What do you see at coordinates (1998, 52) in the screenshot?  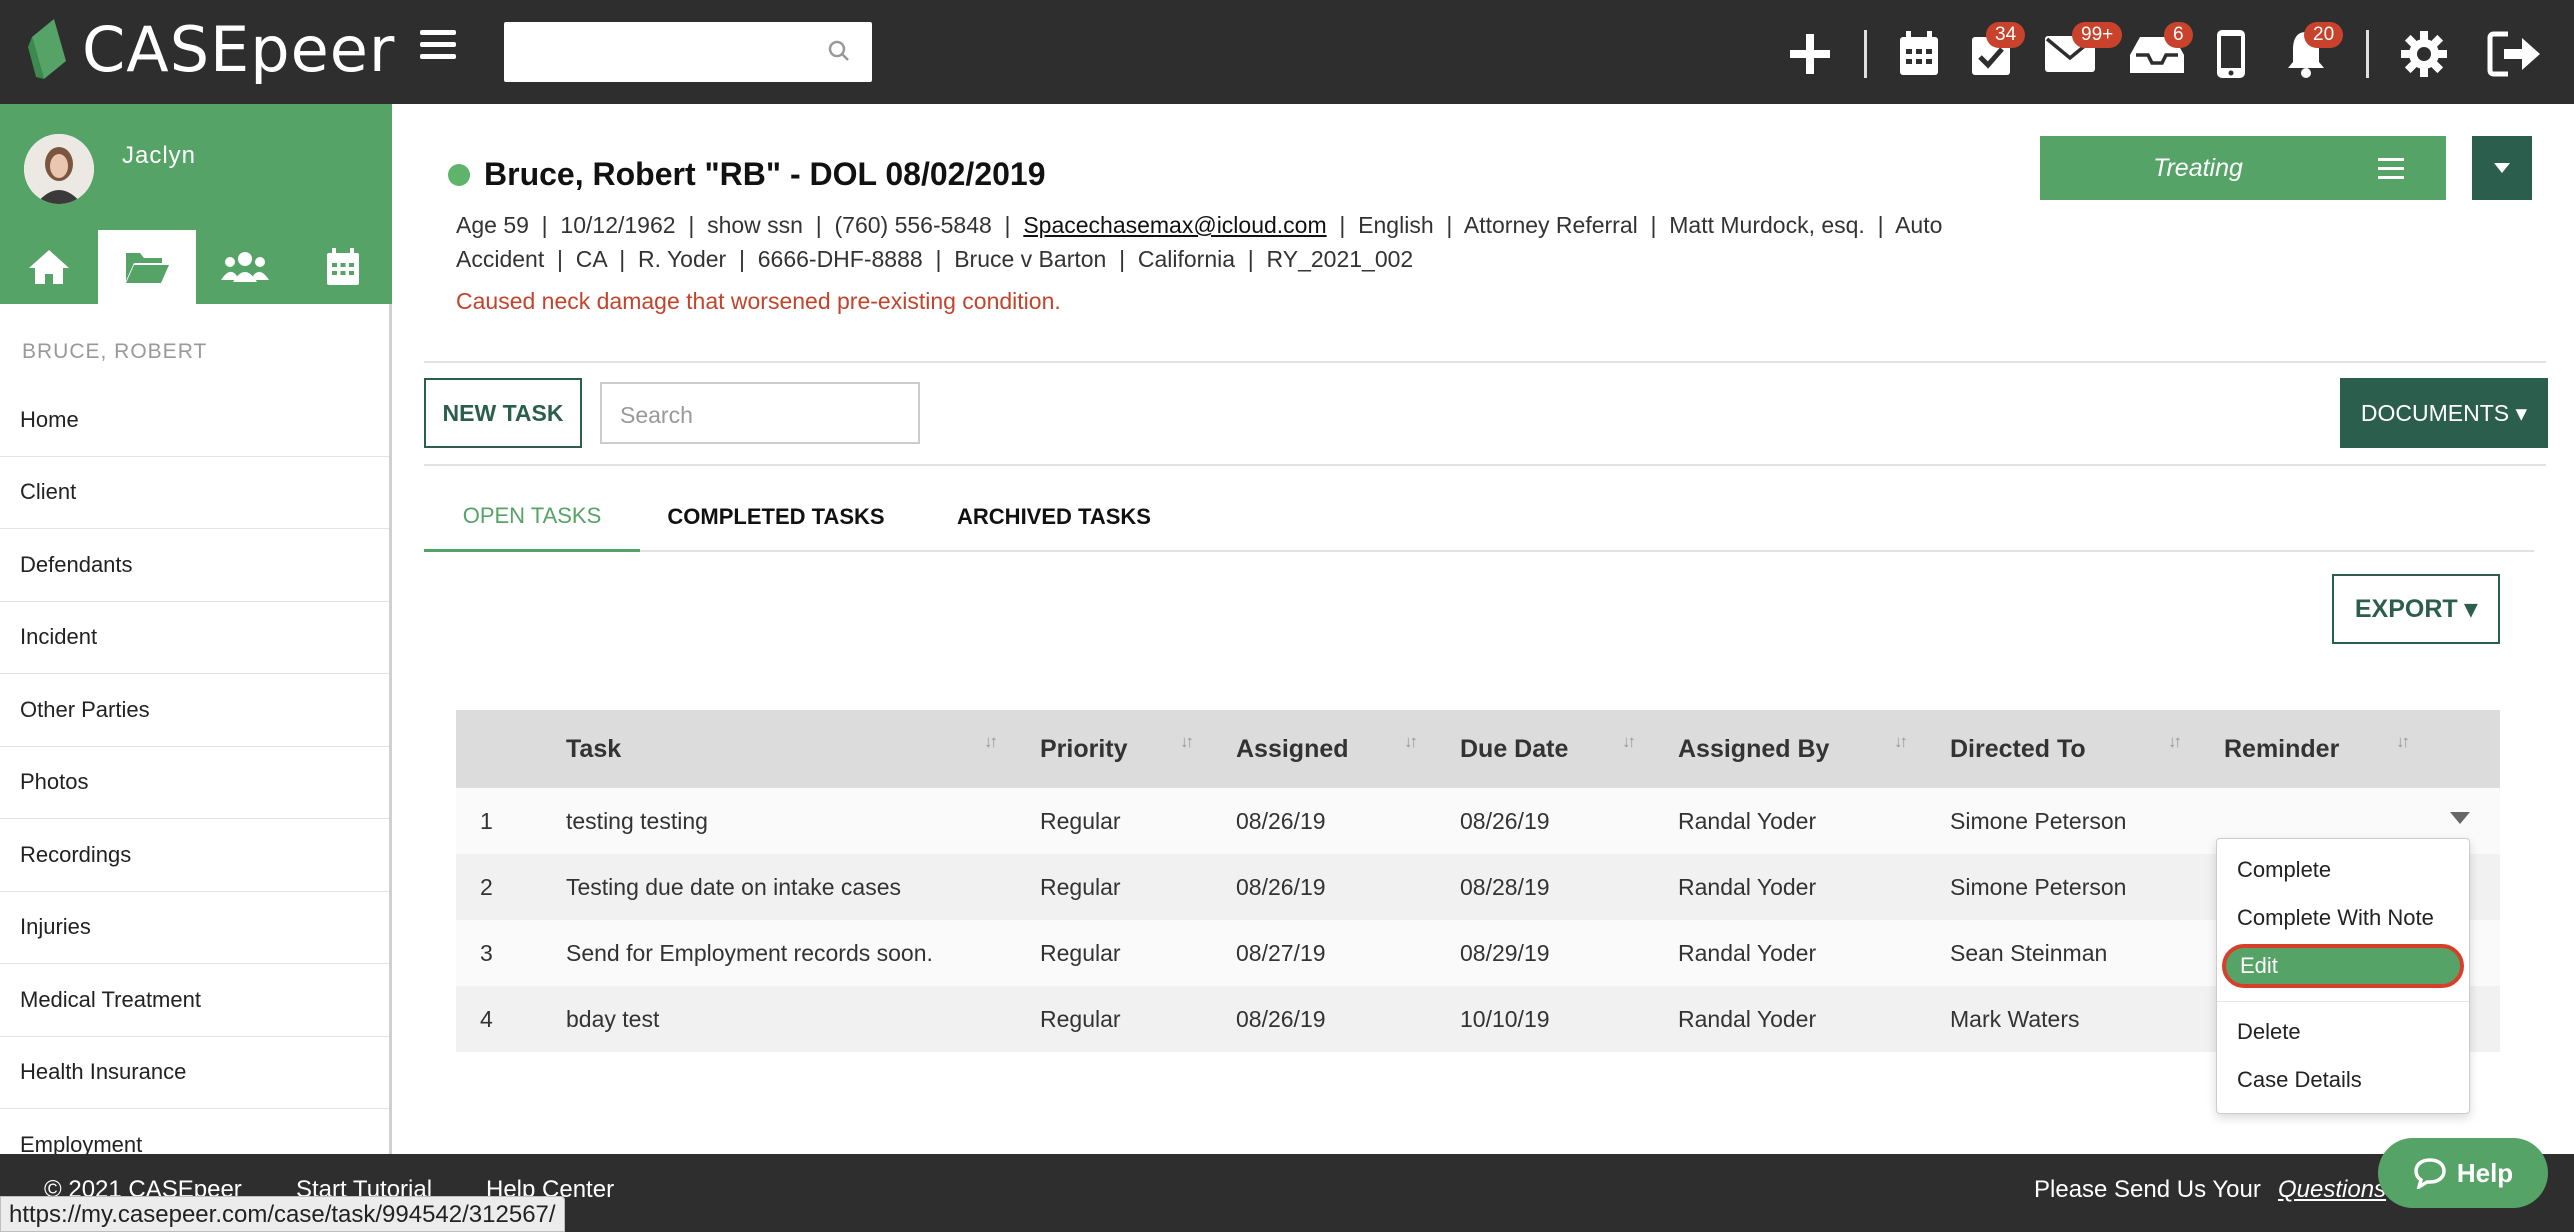 I see `tasks-icon: 34` at bounding box center [1998, 52].